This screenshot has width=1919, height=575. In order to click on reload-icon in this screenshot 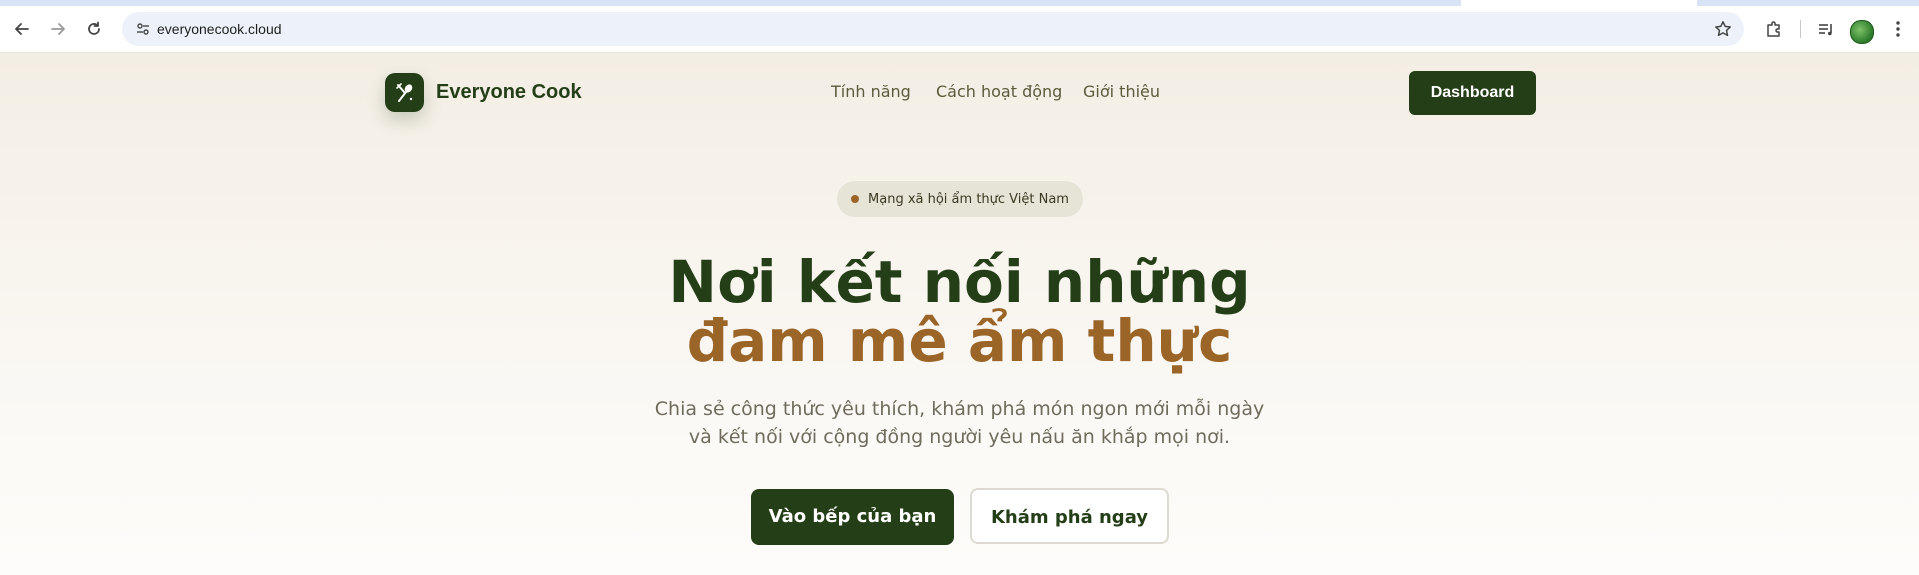, I will do `click(94, 29)`.